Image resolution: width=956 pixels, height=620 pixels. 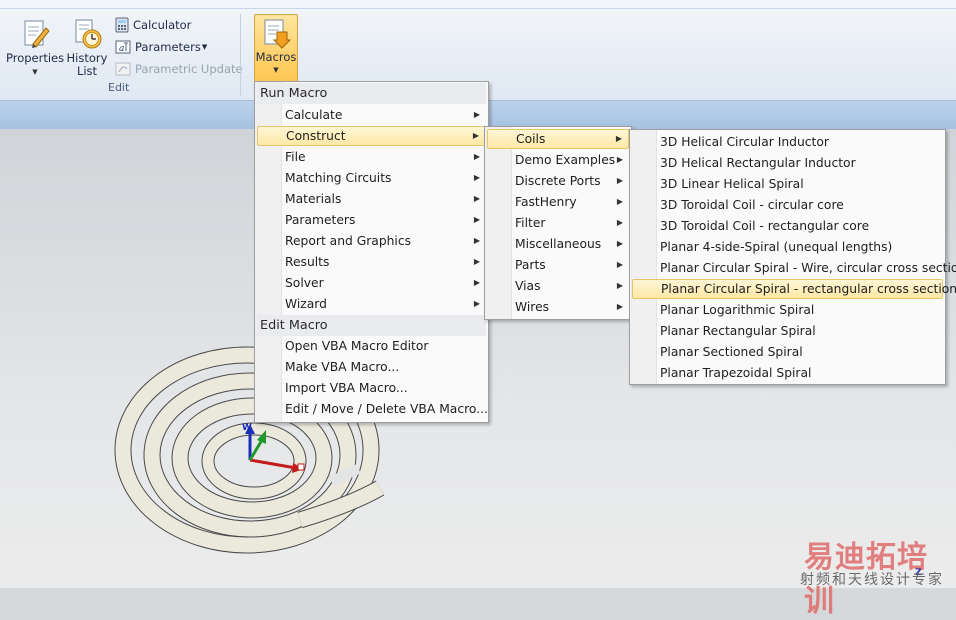 I want to click on history-label-2: List, so click(x=87, y=71).